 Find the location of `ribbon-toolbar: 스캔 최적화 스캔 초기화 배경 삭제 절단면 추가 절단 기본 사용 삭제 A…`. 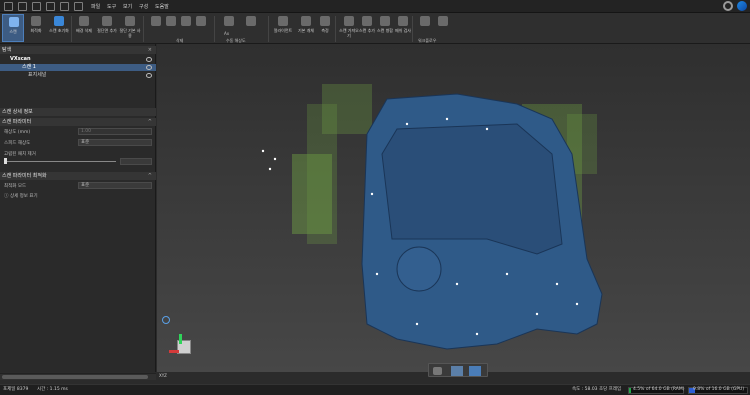

ribbon-toolbar: 스캔 최적화 스캔 초기화 배경 삭제 절단면 추가 절단 기본 사용 삭제 A… is located at coordinates (375, 28).